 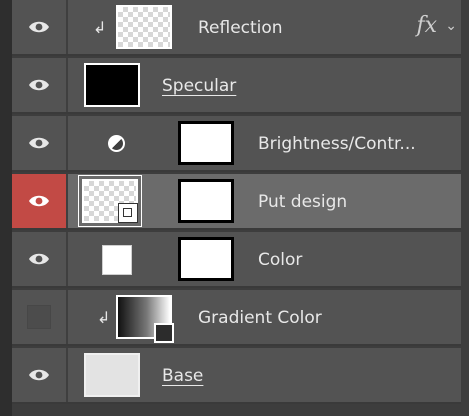 I want to click on layer-name: Reflection, so click(x=240, y=28).